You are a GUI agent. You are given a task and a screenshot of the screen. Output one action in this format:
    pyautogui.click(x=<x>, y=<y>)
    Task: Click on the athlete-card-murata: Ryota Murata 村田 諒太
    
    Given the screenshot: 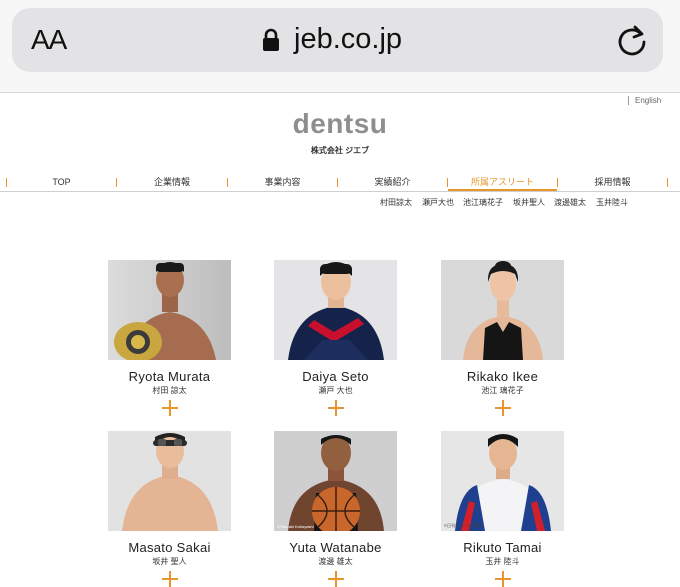 What is the action you would take?
    pyautogui.click(x=169, y=338)
    